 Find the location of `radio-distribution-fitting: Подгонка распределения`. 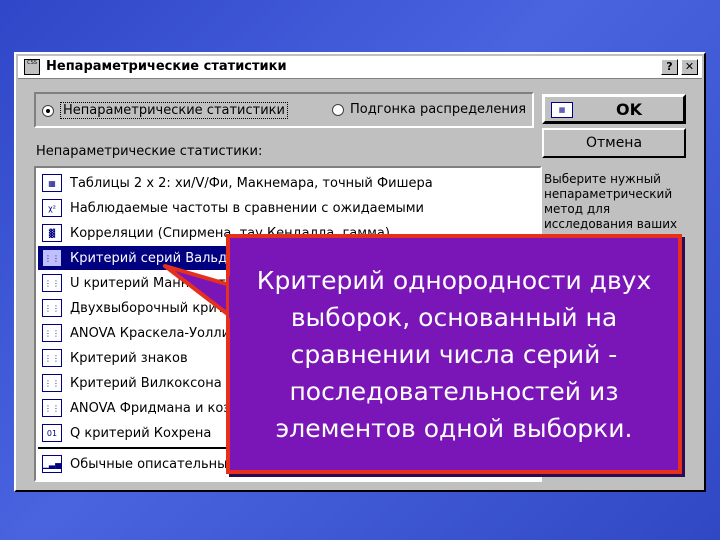

radio-distribution-fitting: Подгонка распределения is located at coordinates (429, 109).